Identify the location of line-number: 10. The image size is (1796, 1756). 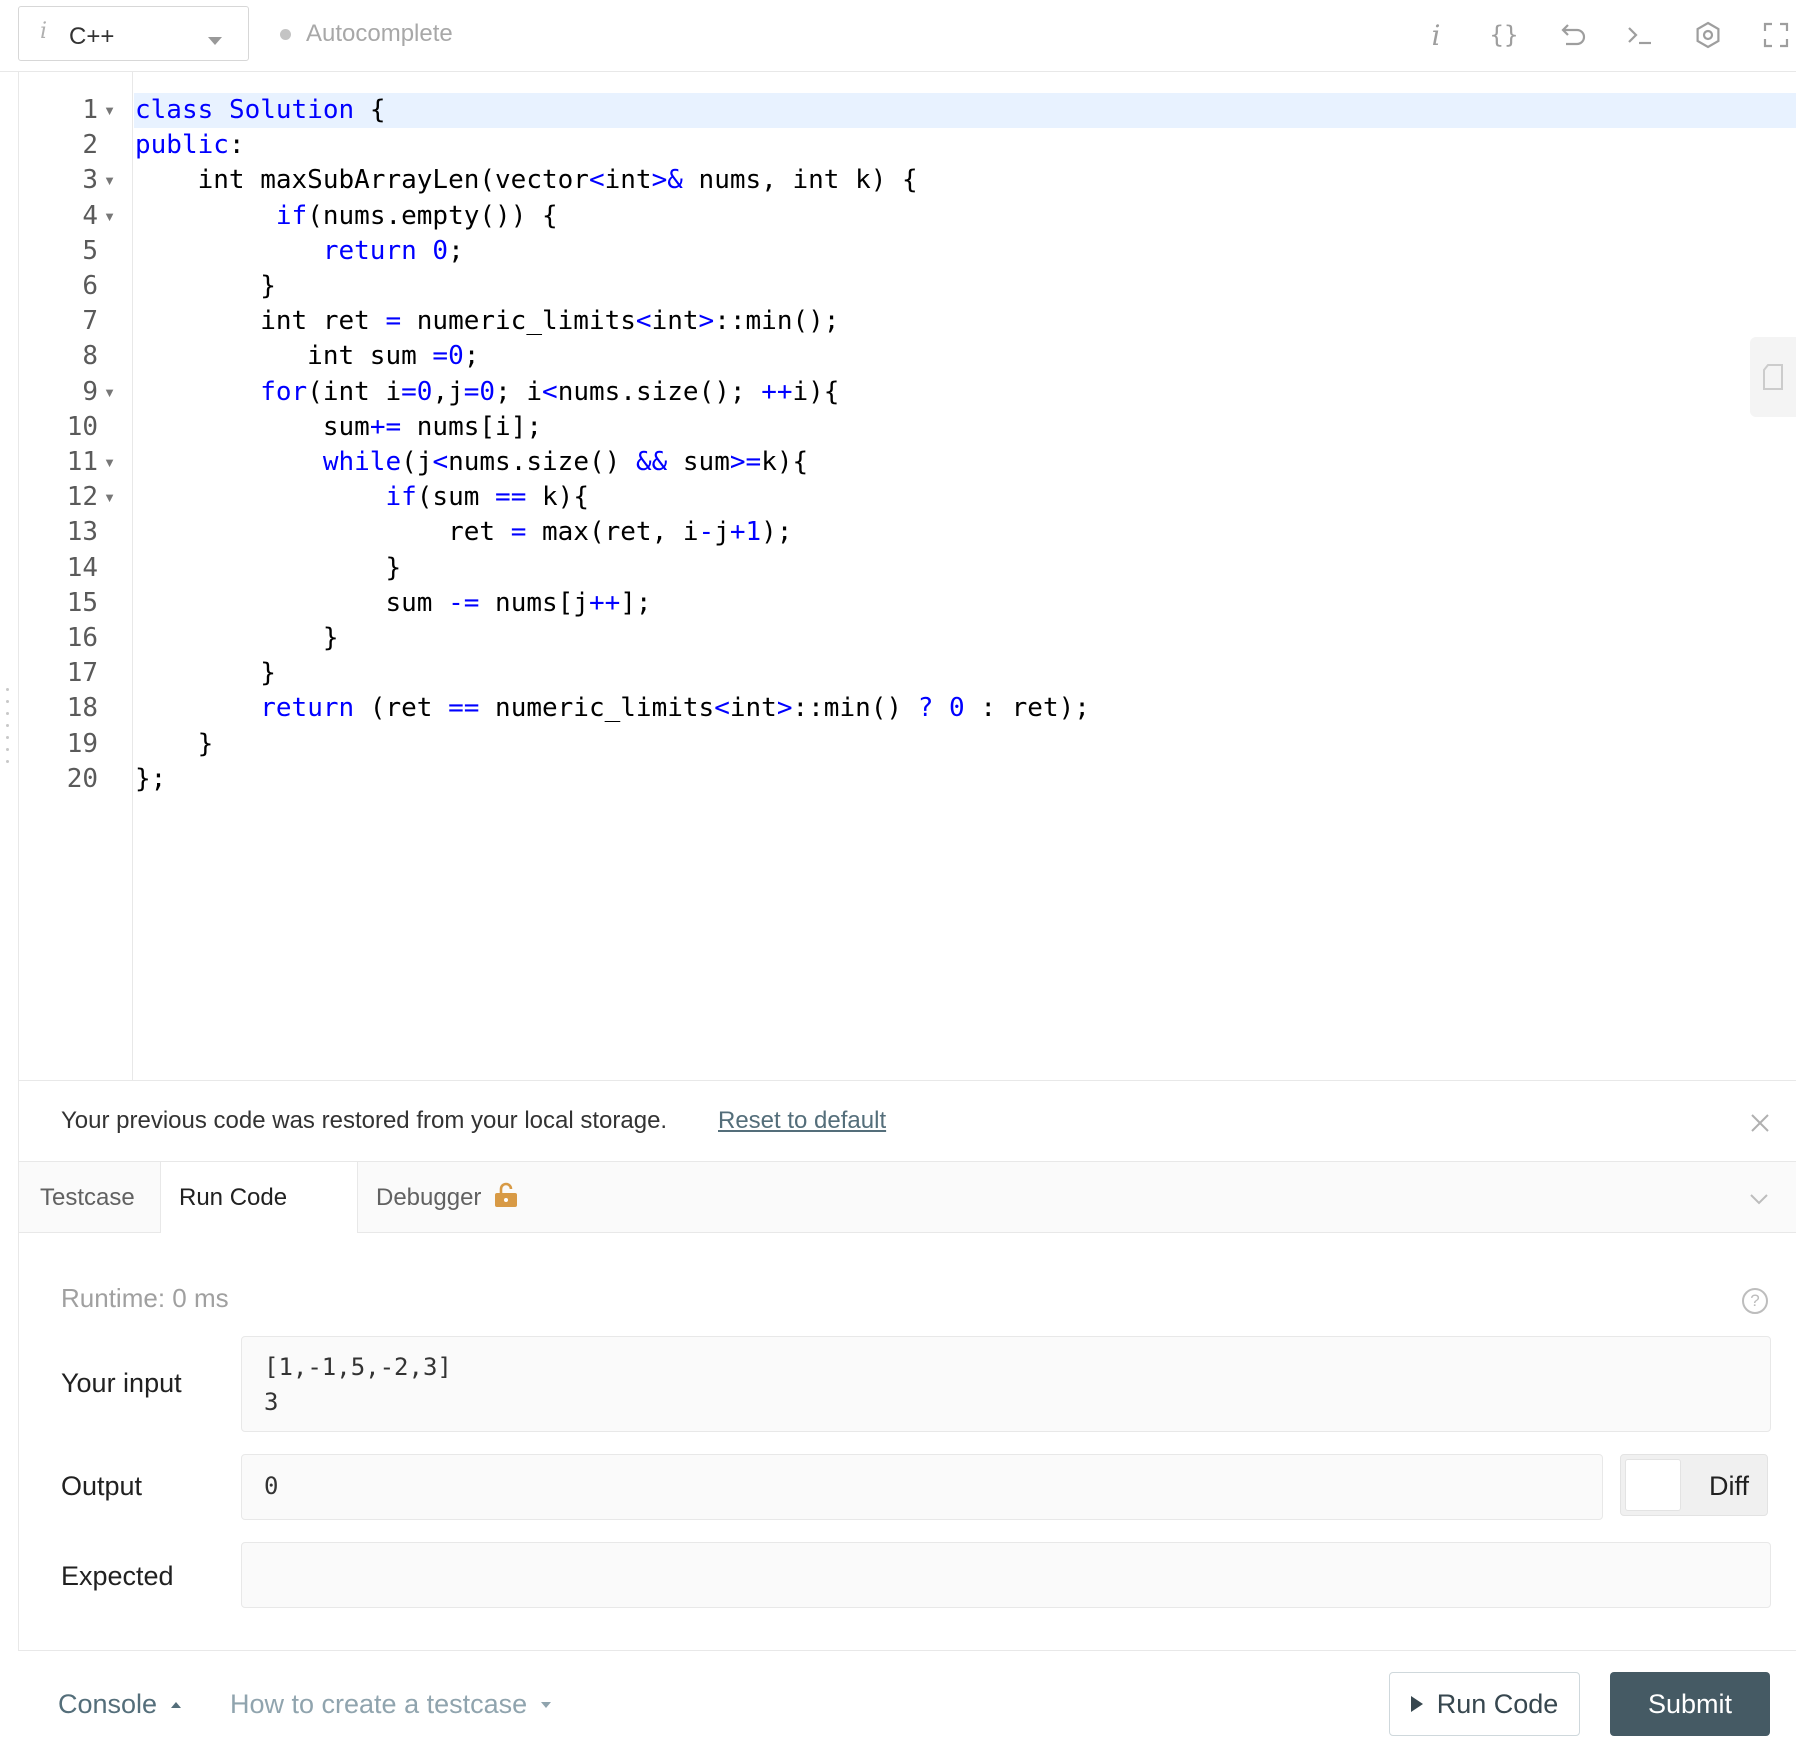
(82, 426).